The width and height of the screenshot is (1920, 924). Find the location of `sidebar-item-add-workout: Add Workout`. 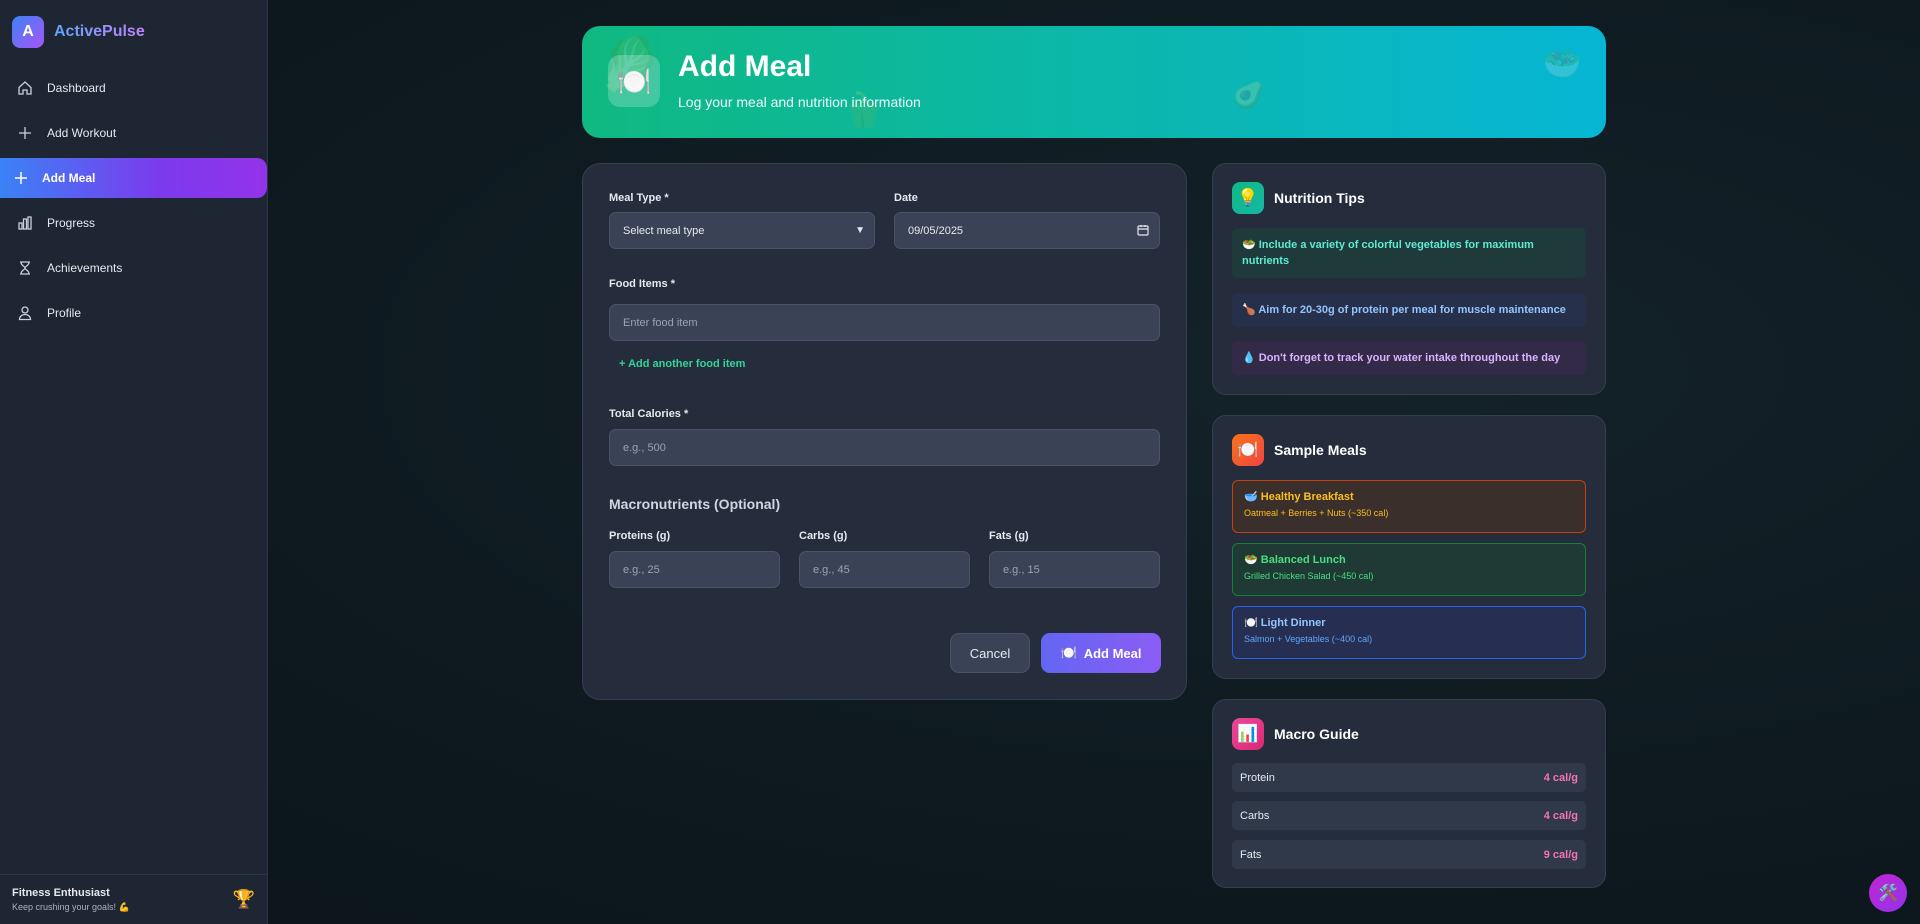

sidebar-item-add-workout: Add Workout is located at coordinates (133, 133).